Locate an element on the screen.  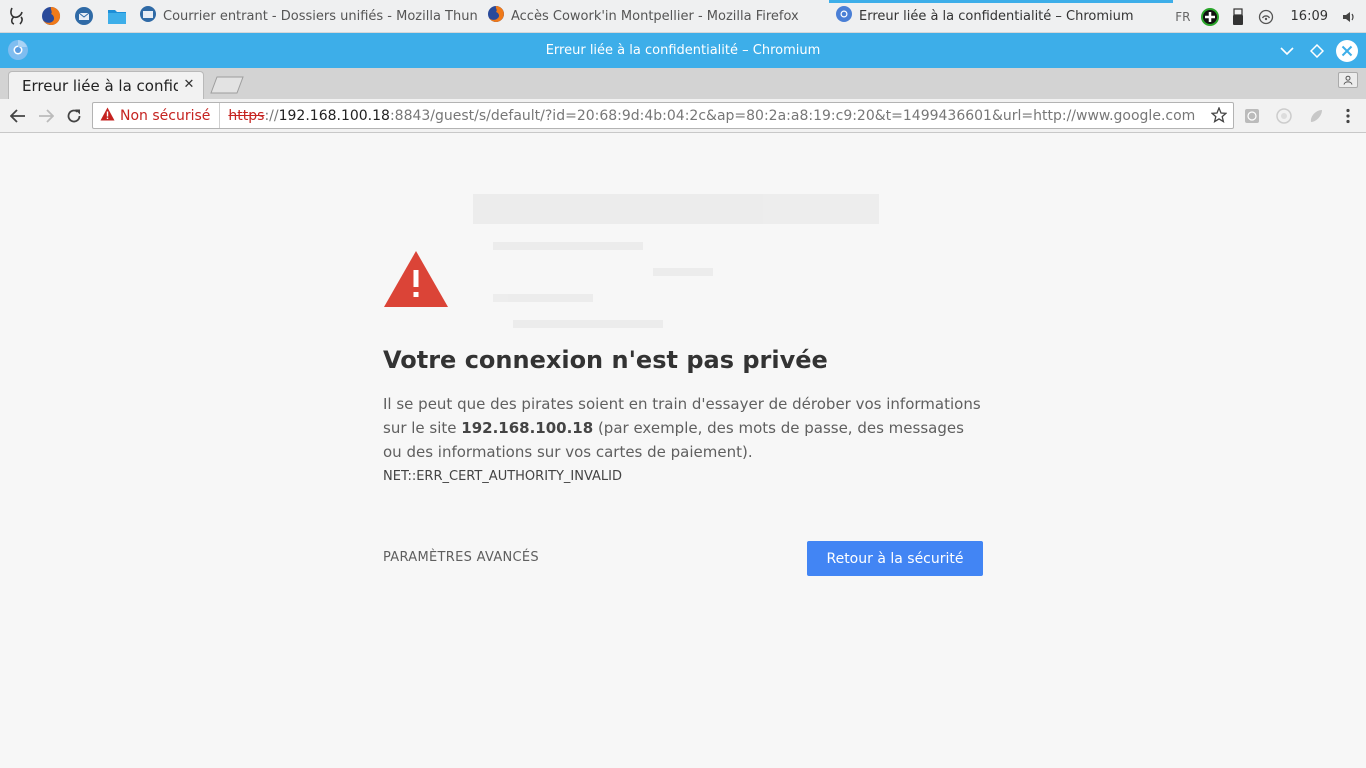
profile-icon is located at coordinates (1348, 80).